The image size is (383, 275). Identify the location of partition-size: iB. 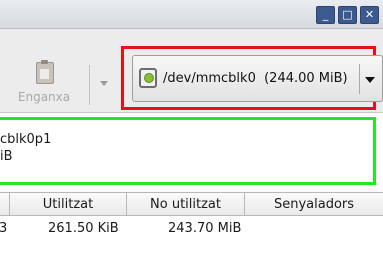
(6, 156).